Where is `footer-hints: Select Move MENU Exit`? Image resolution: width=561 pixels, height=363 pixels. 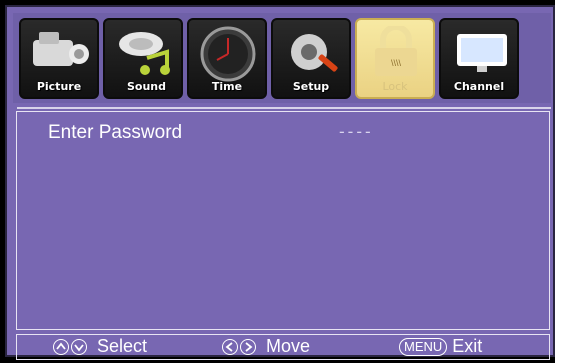
footer-hints: Select Move MENU Exit is located at coordinates (283, 347).